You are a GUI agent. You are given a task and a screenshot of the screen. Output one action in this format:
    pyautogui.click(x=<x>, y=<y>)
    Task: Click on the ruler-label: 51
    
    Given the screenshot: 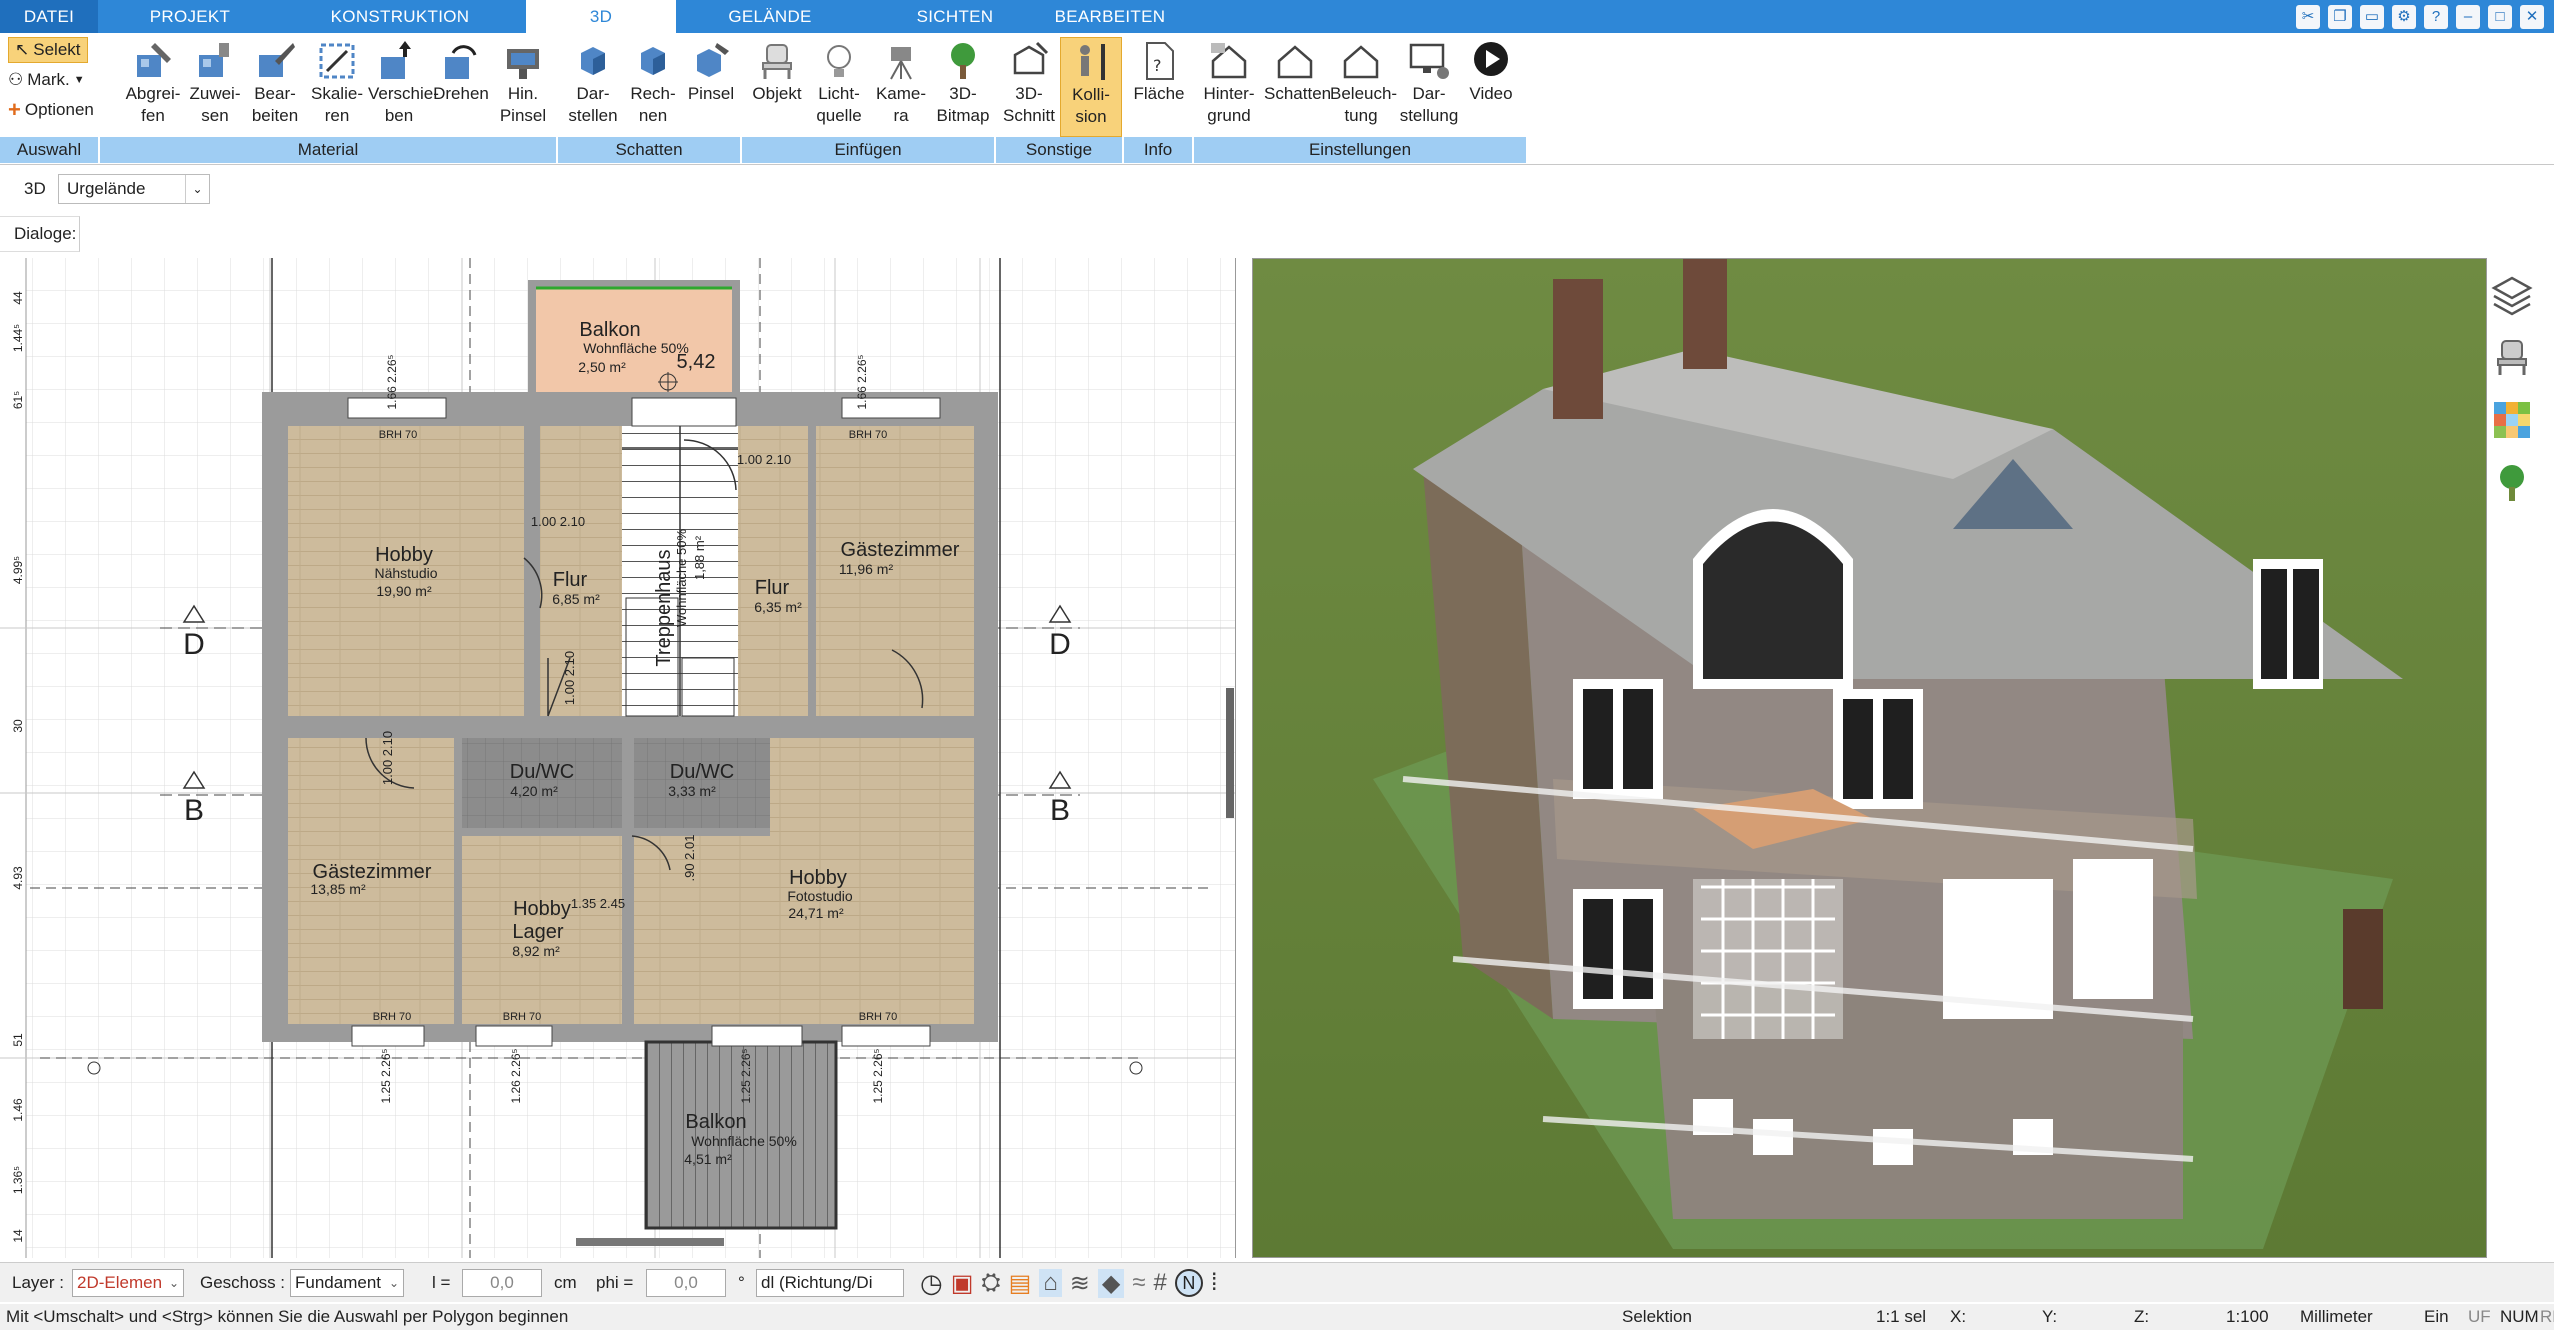 What is the action you would take?
    pyautogui.click(x=18, y=1040)
    